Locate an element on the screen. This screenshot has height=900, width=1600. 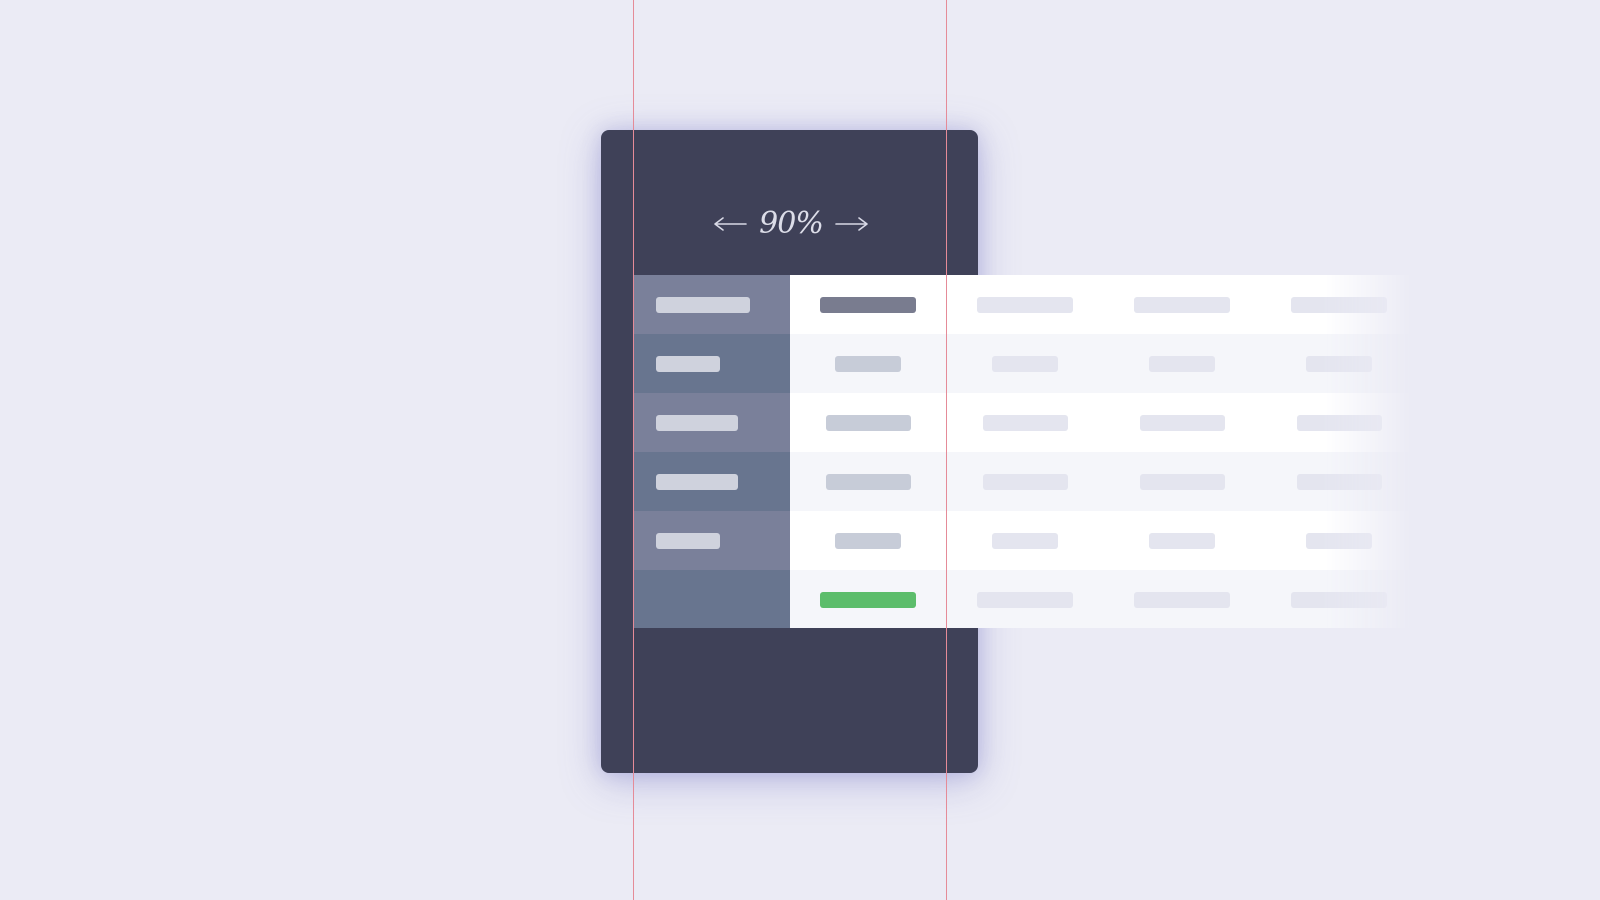
viewport-guide-left is located at coordinates (633, 450).